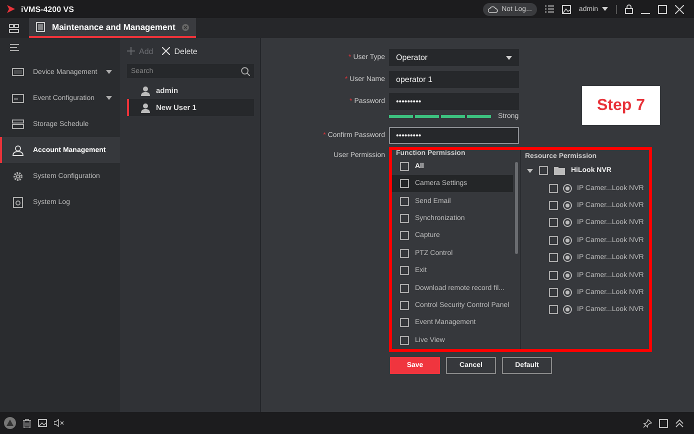 The width and height of the screenshot is (694, 434). I want to click on window-title: iVMS-4200 VS, so click(47, 9).